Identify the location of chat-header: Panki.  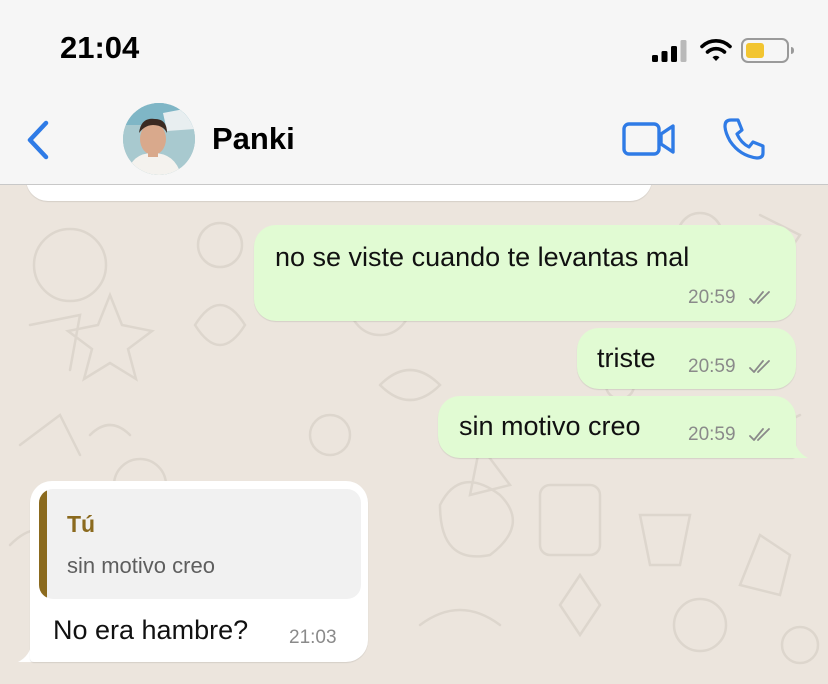
(414, 140).